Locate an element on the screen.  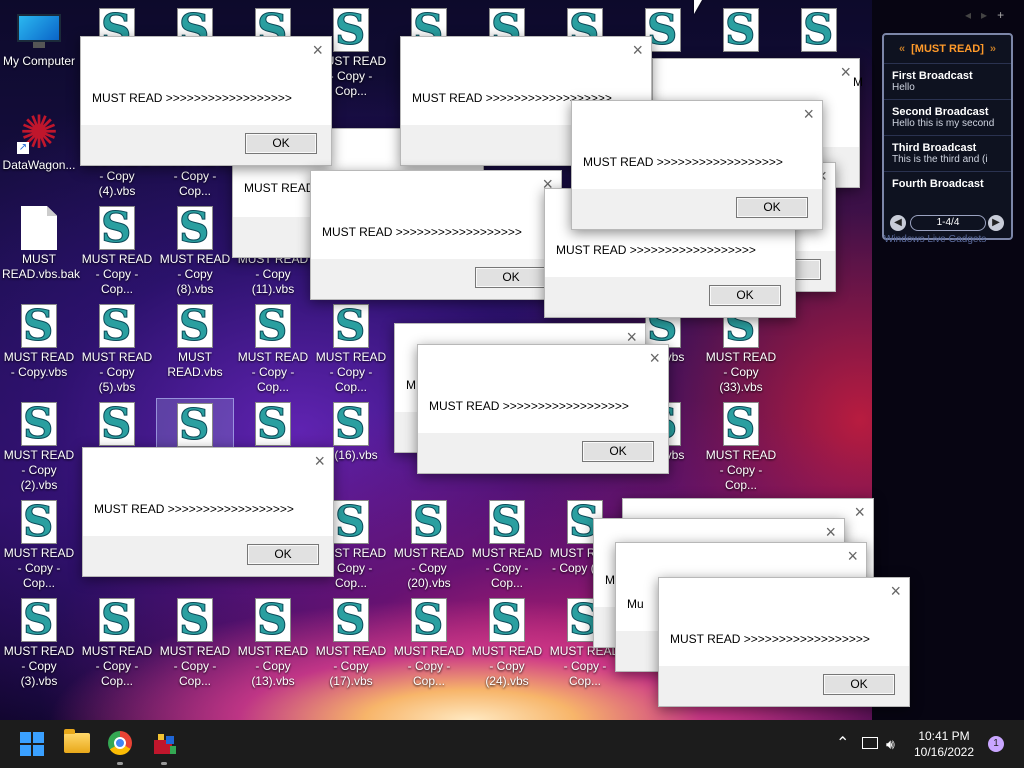
desktop-file: S MUST READ - Copy (13).vbs is located at coordinates (273, 642).